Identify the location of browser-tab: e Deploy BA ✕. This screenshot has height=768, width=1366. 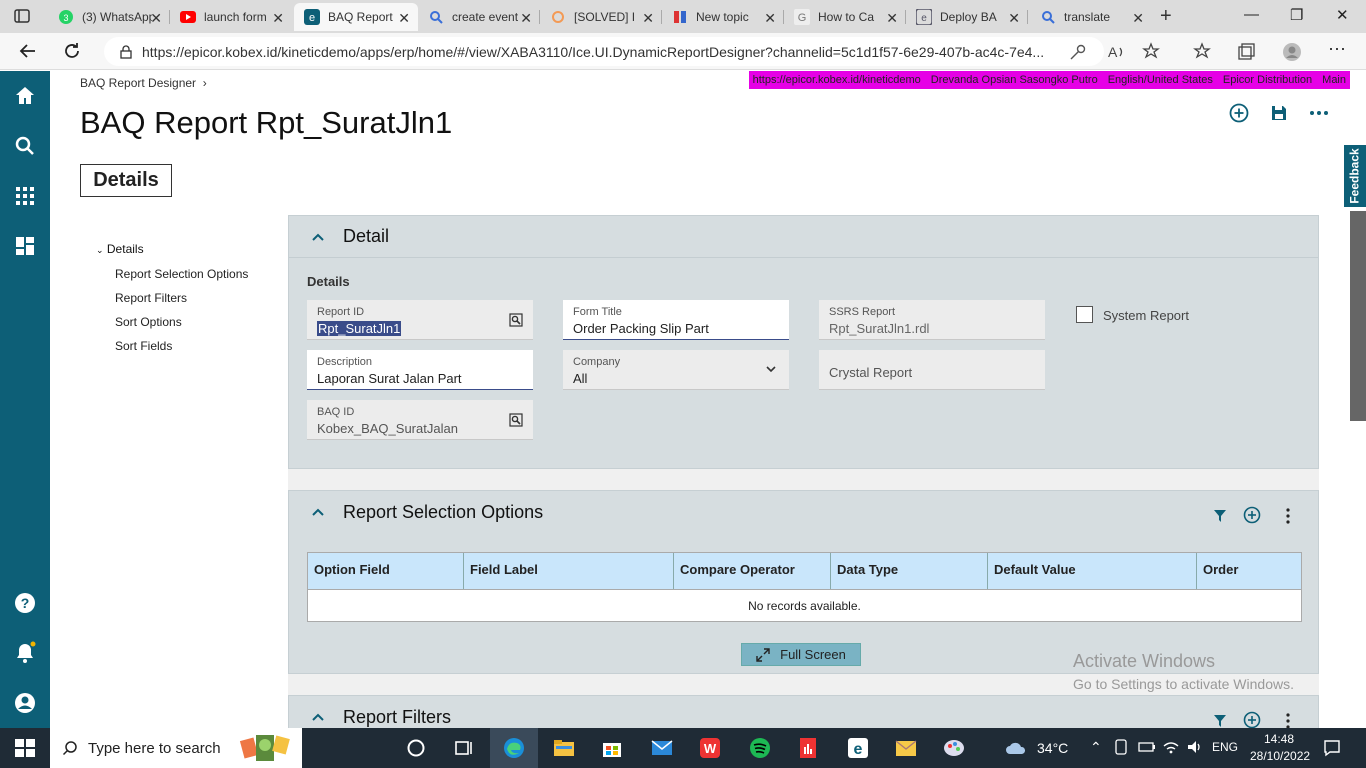
(967, 17).